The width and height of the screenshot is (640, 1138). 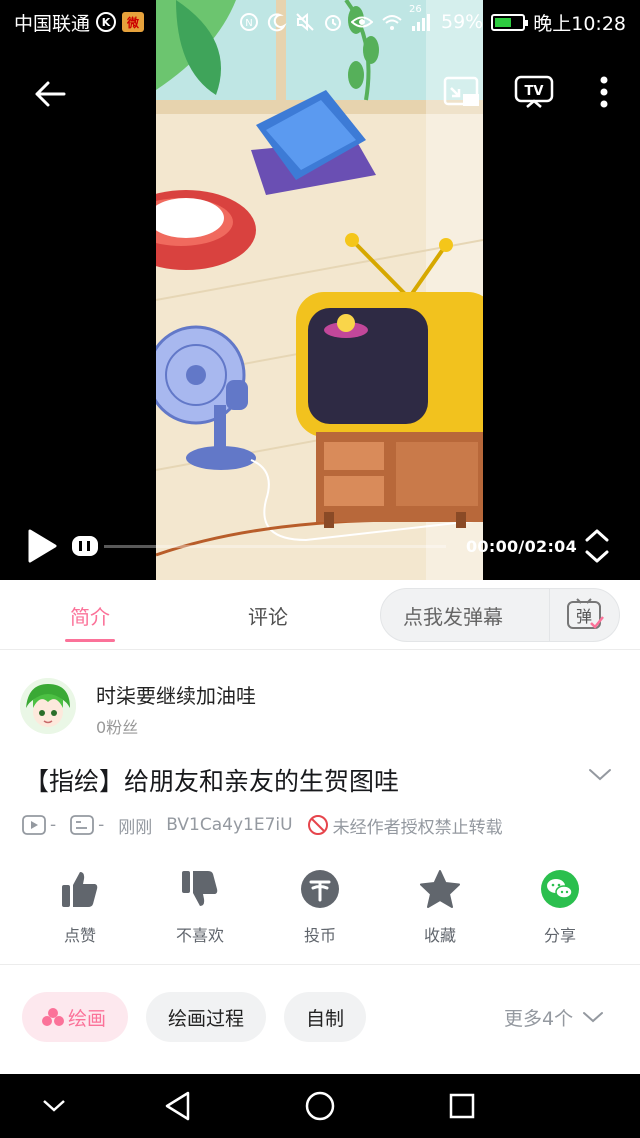 What do you see at coordinates (333, 22) in the screenshot?
I see `alarm-icon` at bounding box center [333, 22].